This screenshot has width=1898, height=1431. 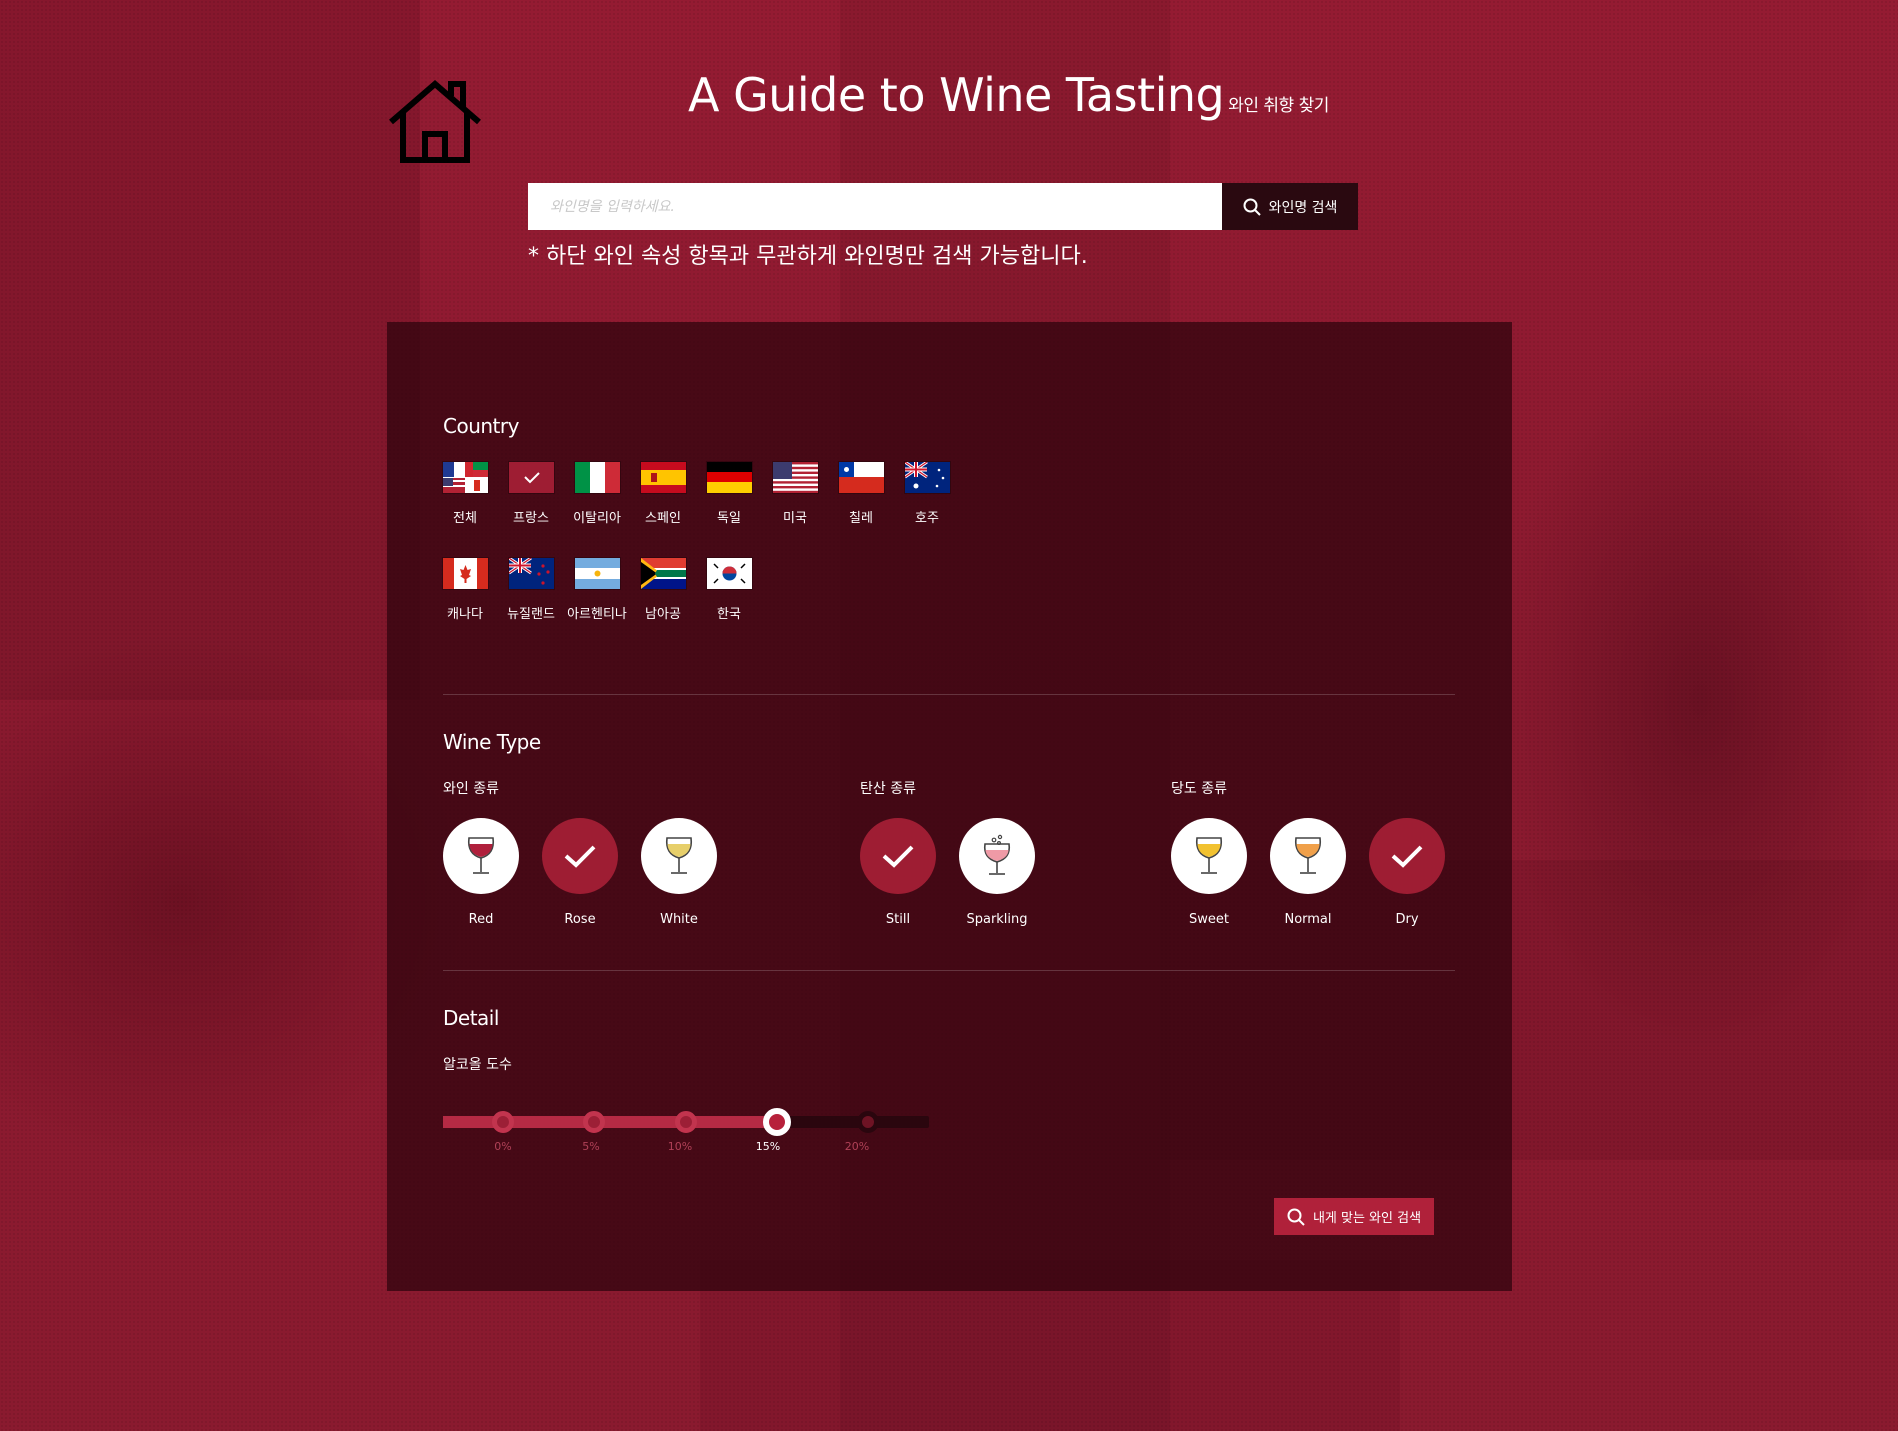 I want to click on sparkling-wine-glass-icon, so click(x=997, y=856).